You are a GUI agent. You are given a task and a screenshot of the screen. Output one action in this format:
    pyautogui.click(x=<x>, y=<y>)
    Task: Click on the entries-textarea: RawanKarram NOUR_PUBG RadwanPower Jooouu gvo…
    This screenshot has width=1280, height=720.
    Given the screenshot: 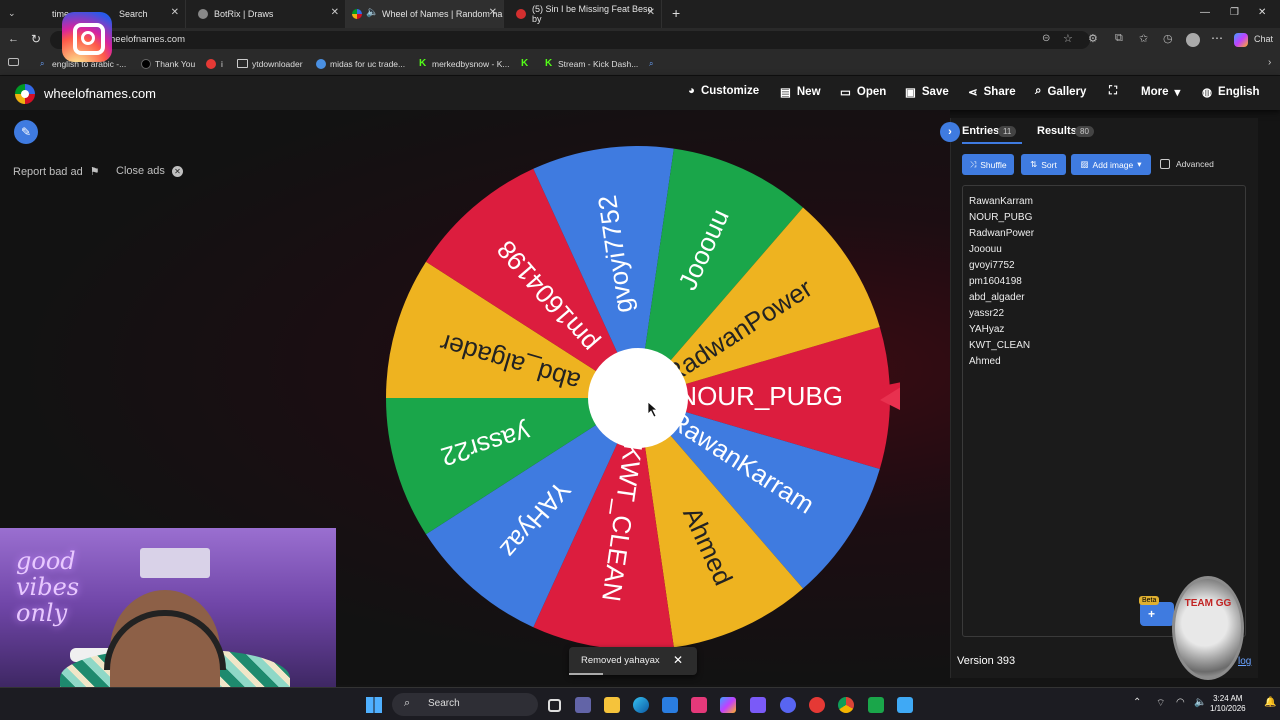 What is the action you would take?
    pyautogui.click(x=1104, y=411)
    